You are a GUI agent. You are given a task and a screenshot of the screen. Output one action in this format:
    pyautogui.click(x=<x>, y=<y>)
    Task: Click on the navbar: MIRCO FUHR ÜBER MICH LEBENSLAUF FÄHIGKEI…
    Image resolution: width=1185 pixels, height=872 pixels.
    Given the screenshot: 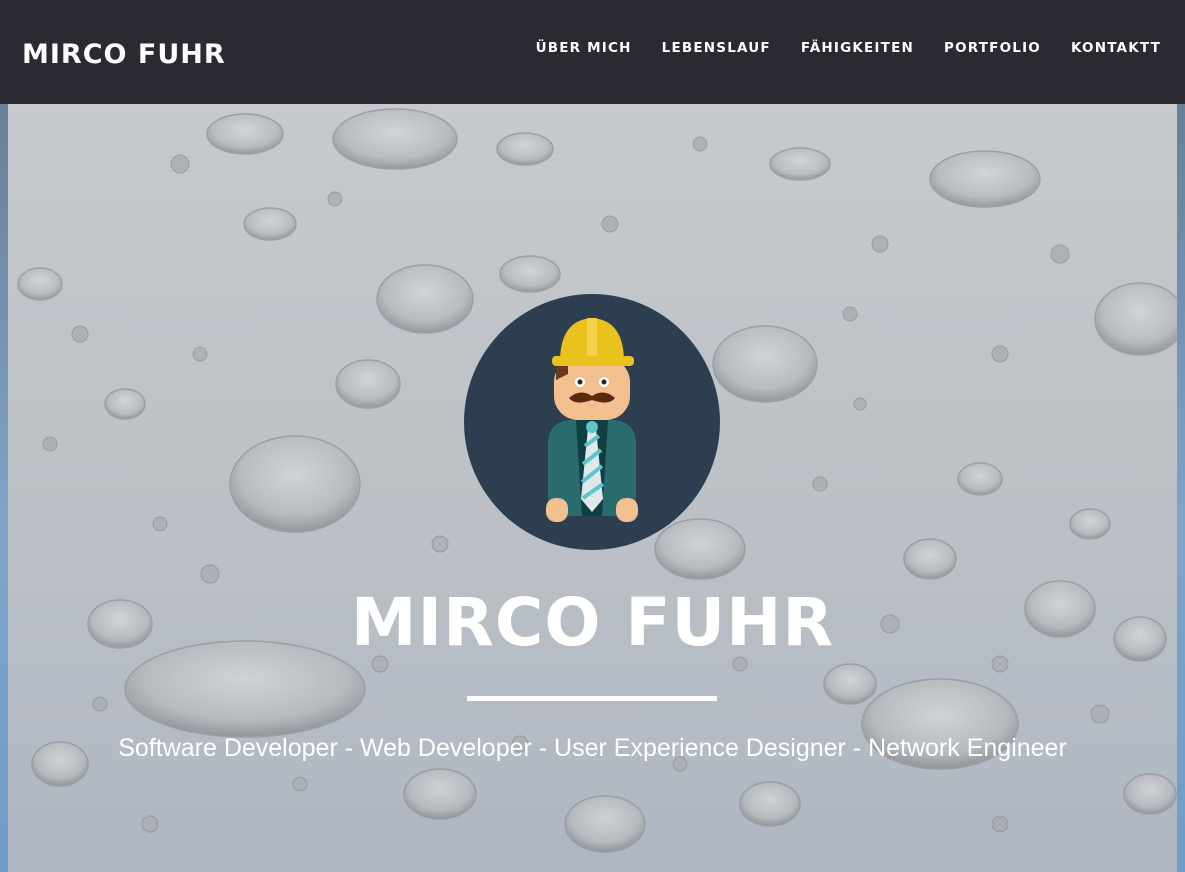 What is the action you would take?
    pyautogui.click(x=592, y=52)
    